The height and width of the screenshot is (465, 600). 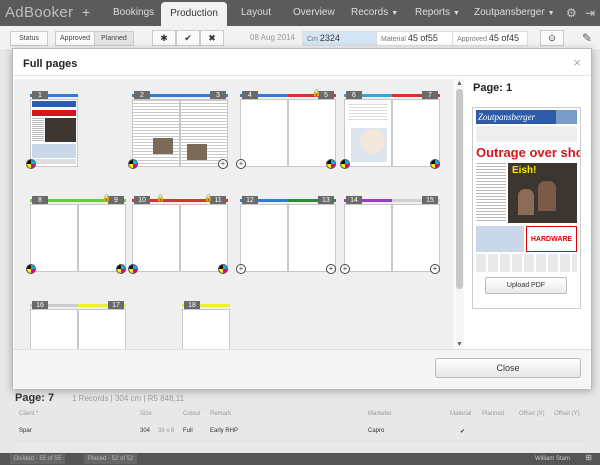 I want to click on logout-icon: ⇥, so click(x=590, y=13).